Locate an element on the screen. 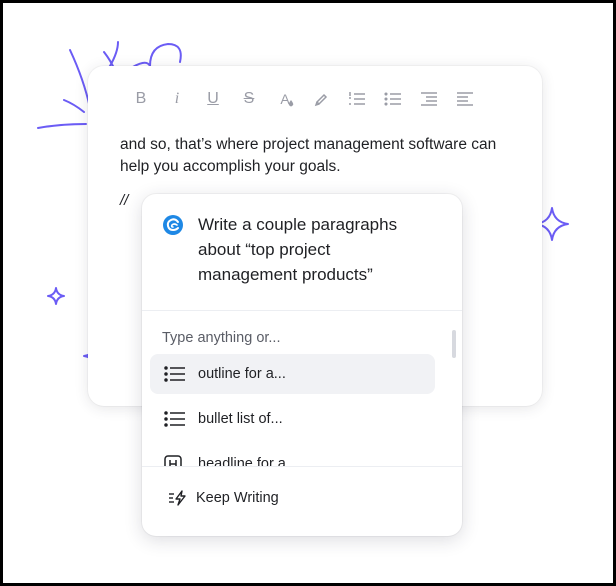 Image resolution: width=616 pixels, height=586 pixels. outdent-button is located at coordinates (429, 99).